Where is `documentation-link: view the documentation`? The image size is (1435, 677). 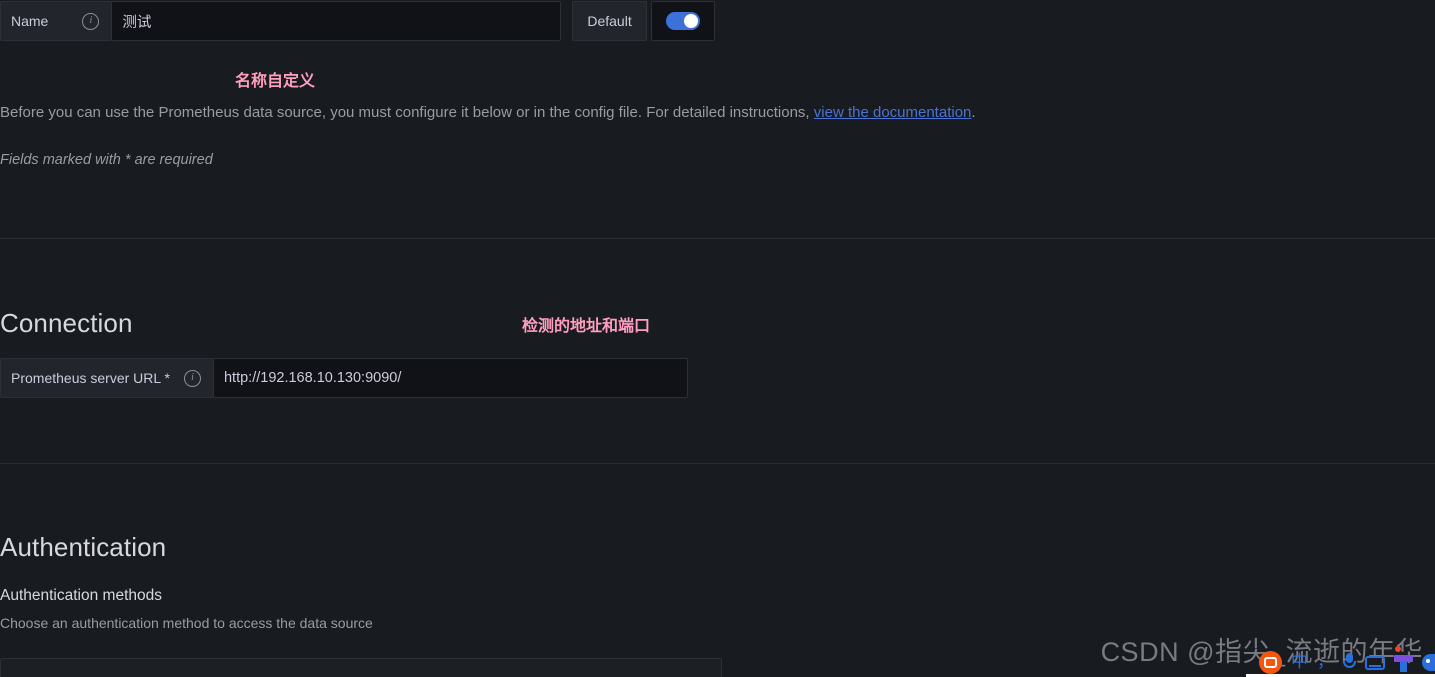 documentation-link: view the documentation is located at coordinates (893, 112).